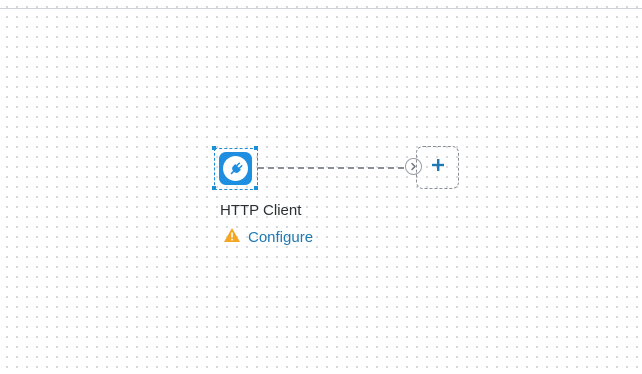 This screenshot has width=642, height=374. I want to click on plus-icon, so click(438, 167).